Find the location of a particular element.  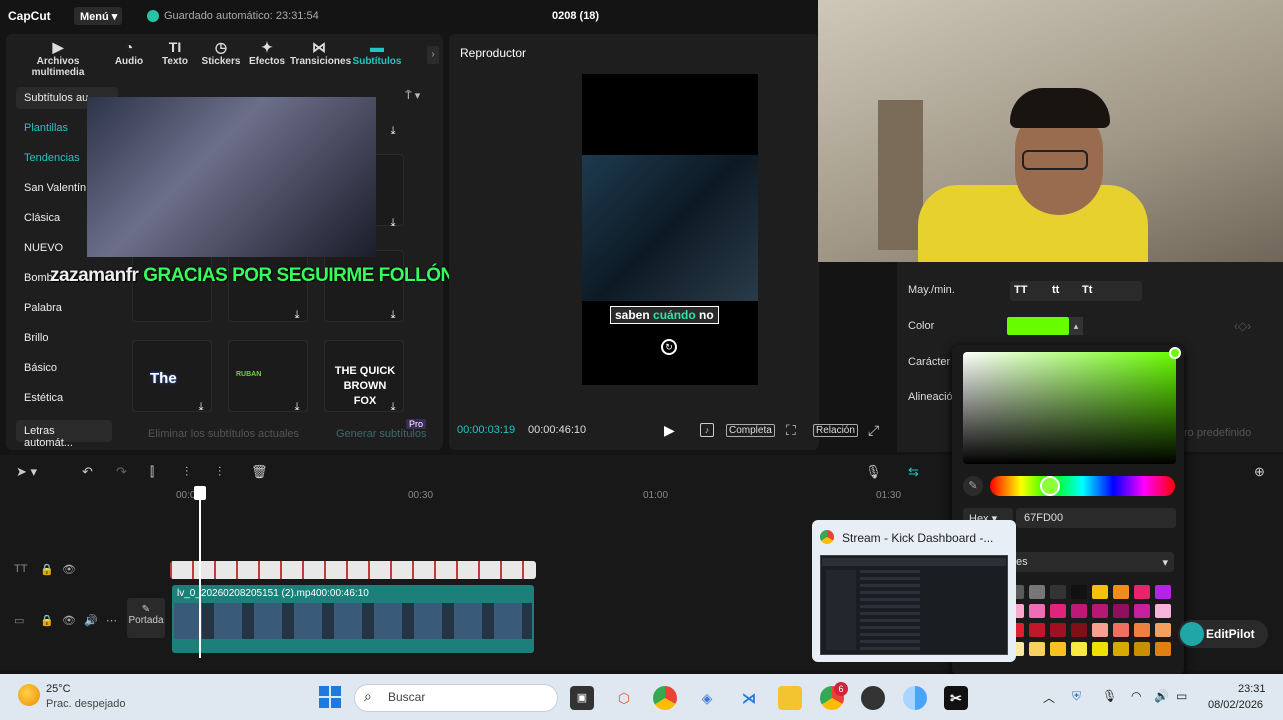

text-track-clips is located at coordinates (353, 570).